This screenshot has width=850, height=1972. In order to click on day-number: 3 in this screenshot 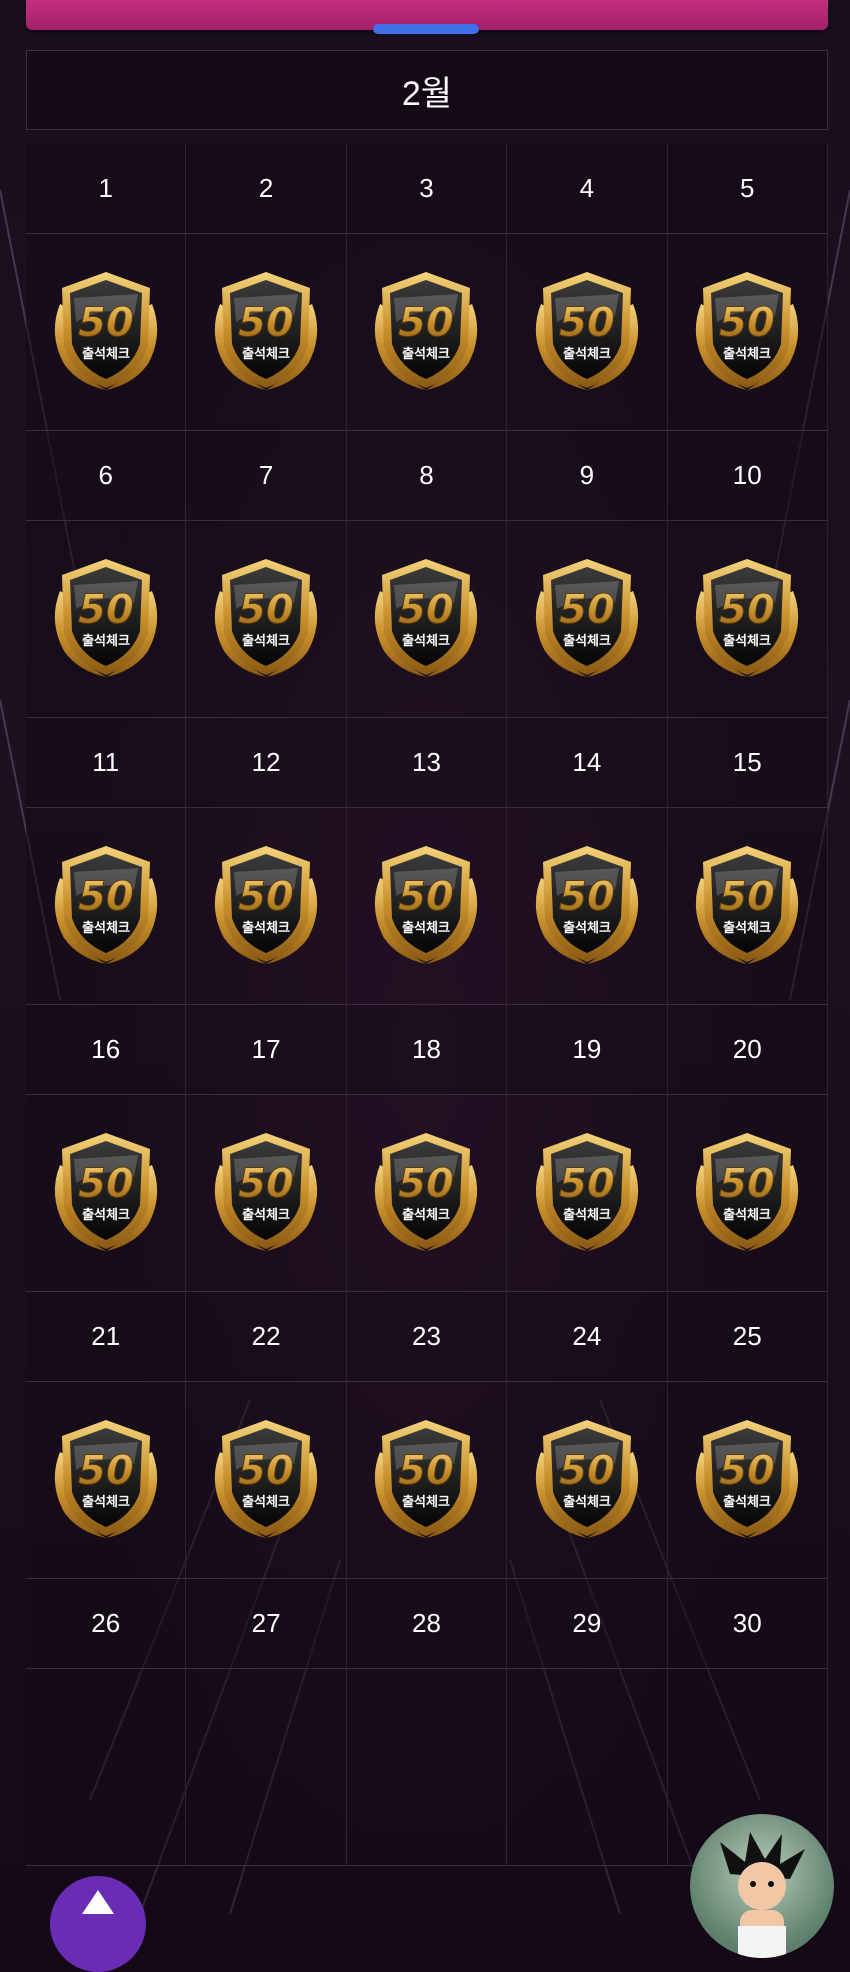, I will do `click(427, 189)`.